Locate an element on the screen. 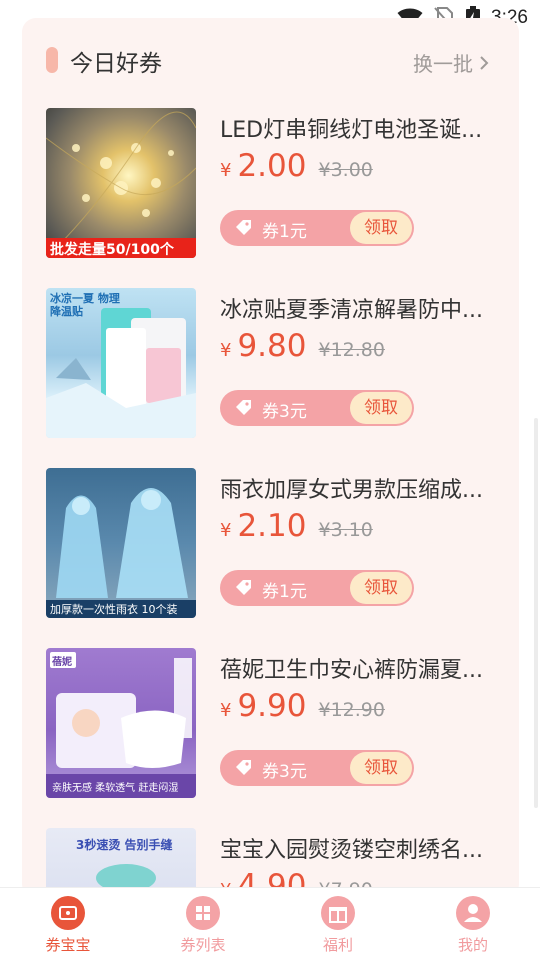  original-price: ¥12.80 is located at coordinates (351, 350).